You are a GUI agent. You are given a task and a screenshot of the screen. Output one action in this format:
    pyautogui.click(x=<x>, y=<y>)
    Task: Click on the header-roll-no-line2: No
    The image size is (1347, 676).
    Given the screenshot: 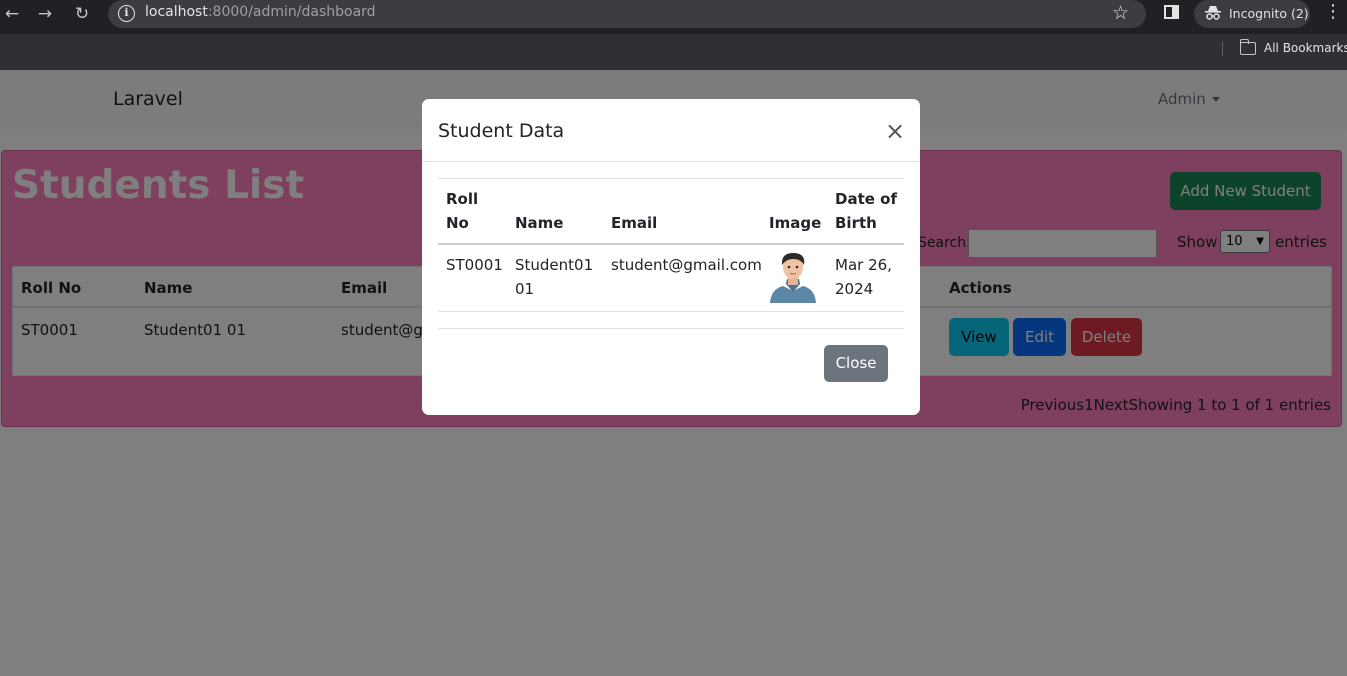 What is the action you would take?
    pyautogui.click(x=457, y=223)
    